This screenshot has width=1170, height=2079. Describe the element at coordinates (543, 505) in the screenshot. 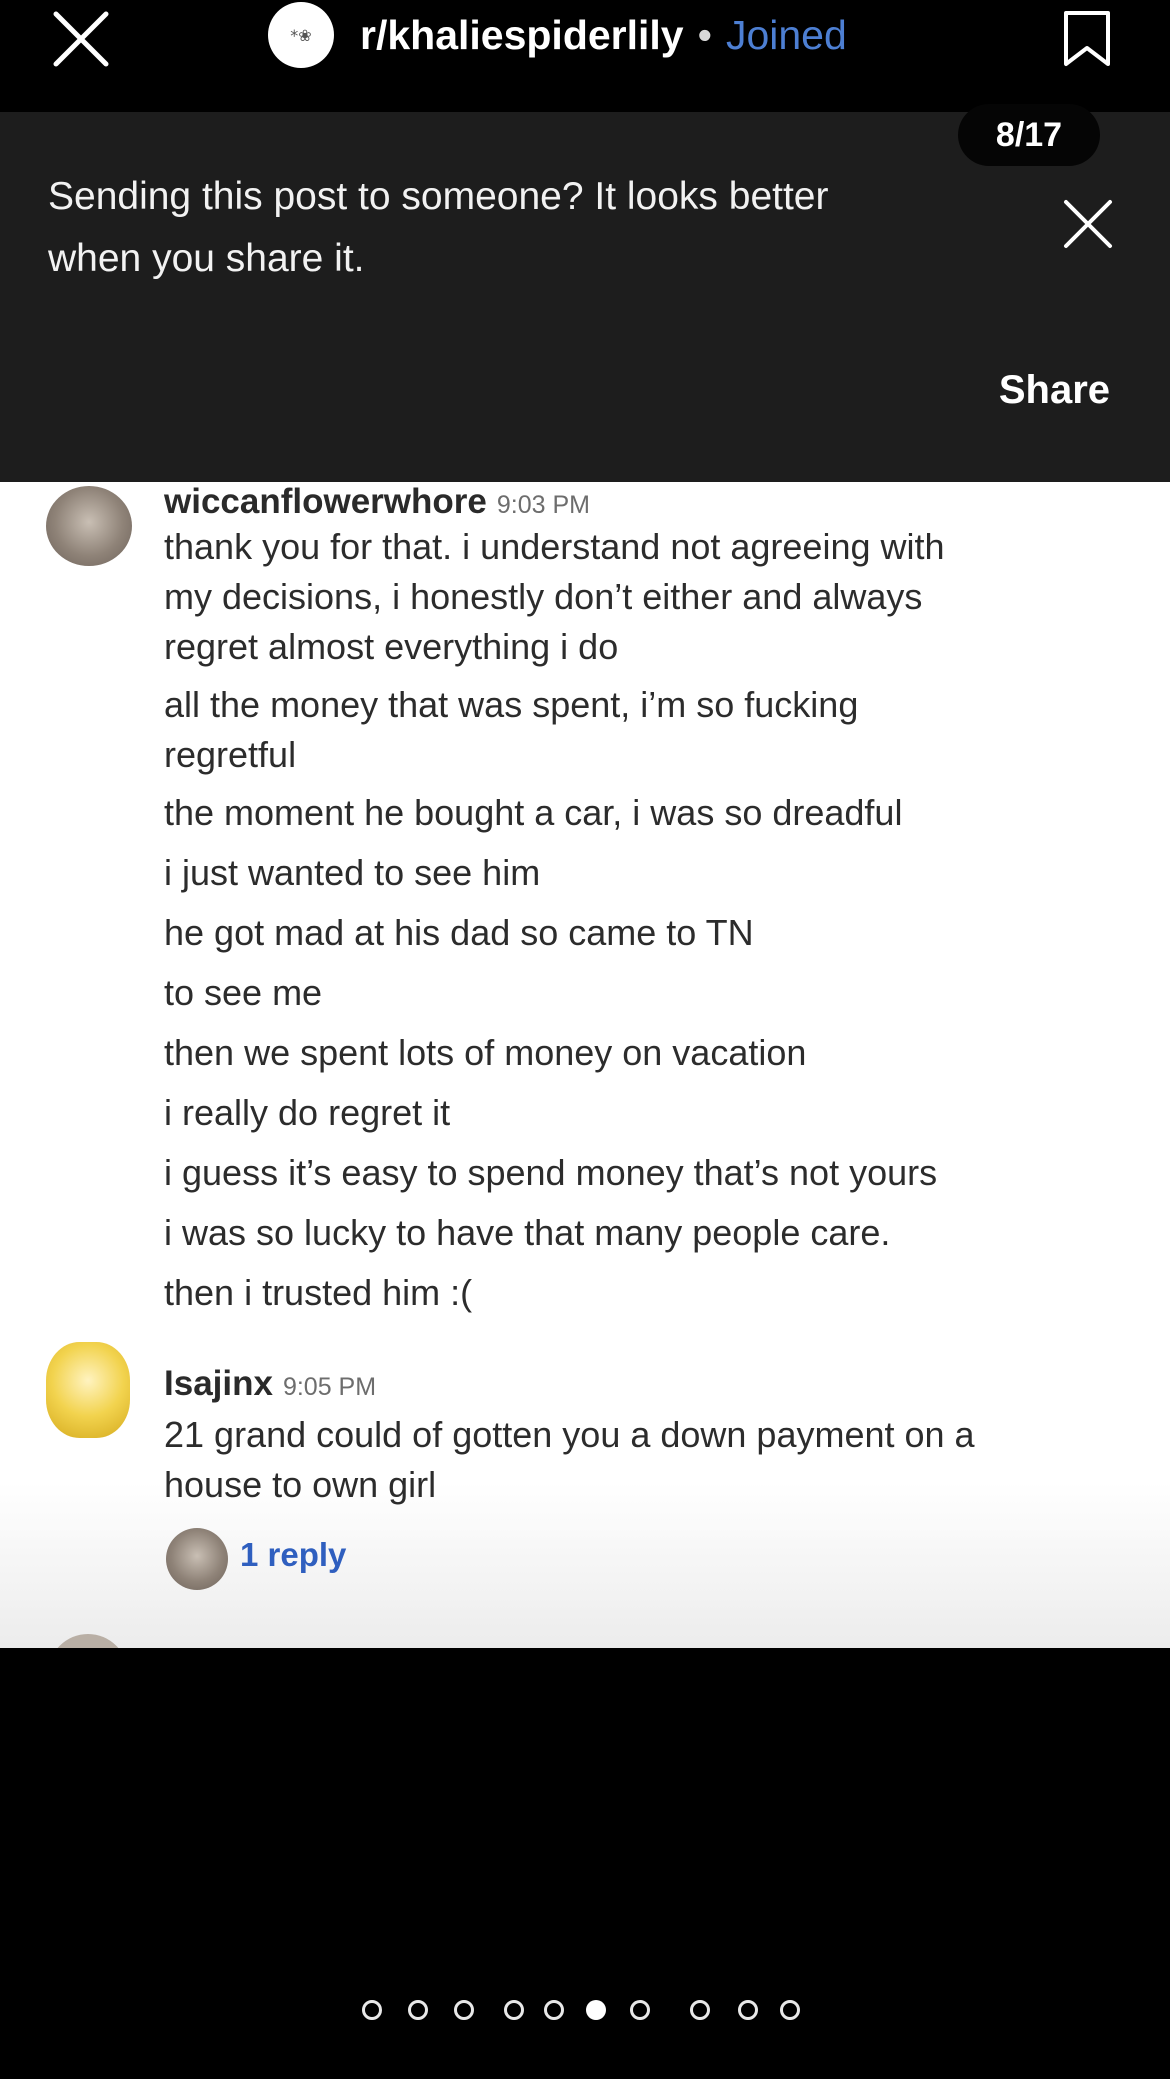

I see `comment-timestamp: 9:03 PM` at that location.